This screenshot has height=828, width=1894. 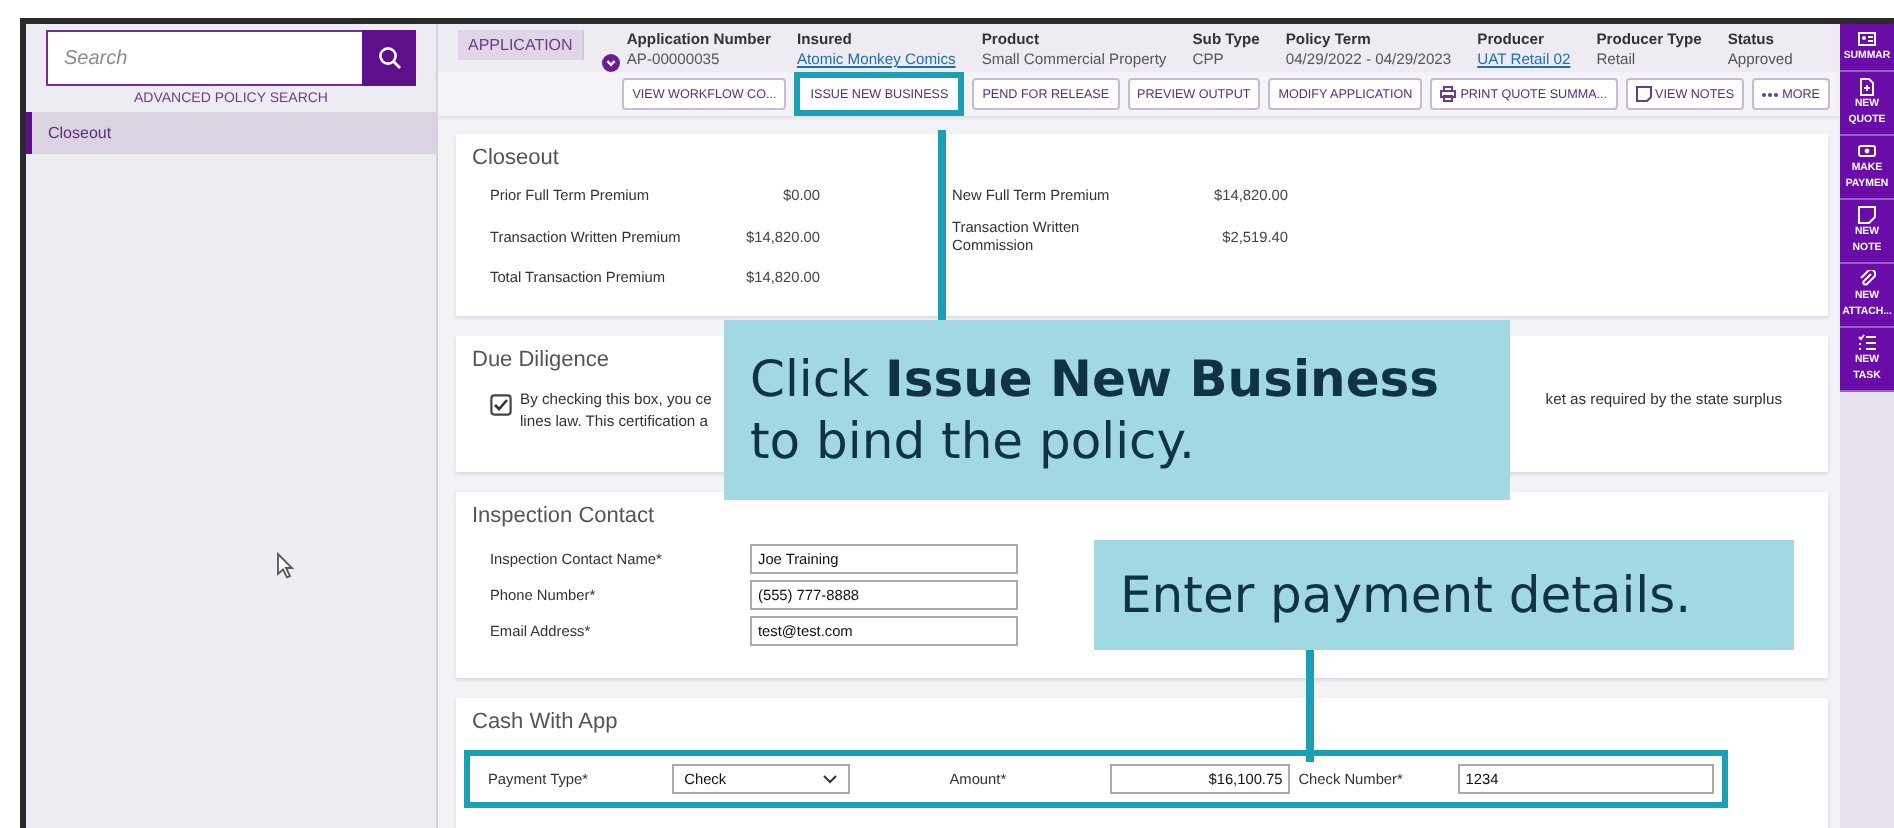 What do you see at coordinates (1407, 595) in the screenshot?
I see `callout-text: Enter payment details.` at bounding box center [1407, 595].